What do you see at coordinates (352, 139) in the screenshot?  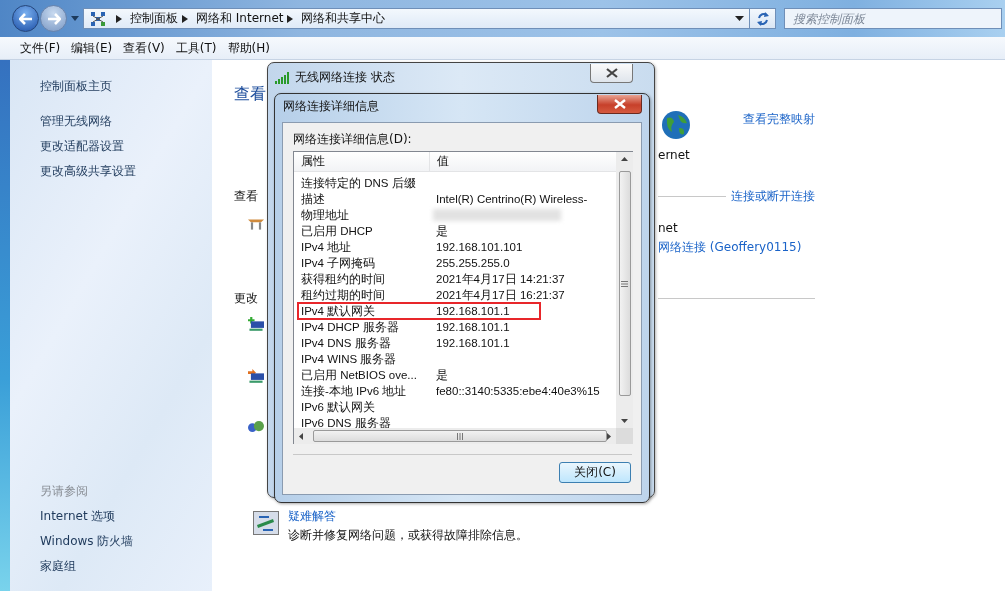 I see `list-label: 网络连接详细信息(D):` at bounding box center [352, 139].